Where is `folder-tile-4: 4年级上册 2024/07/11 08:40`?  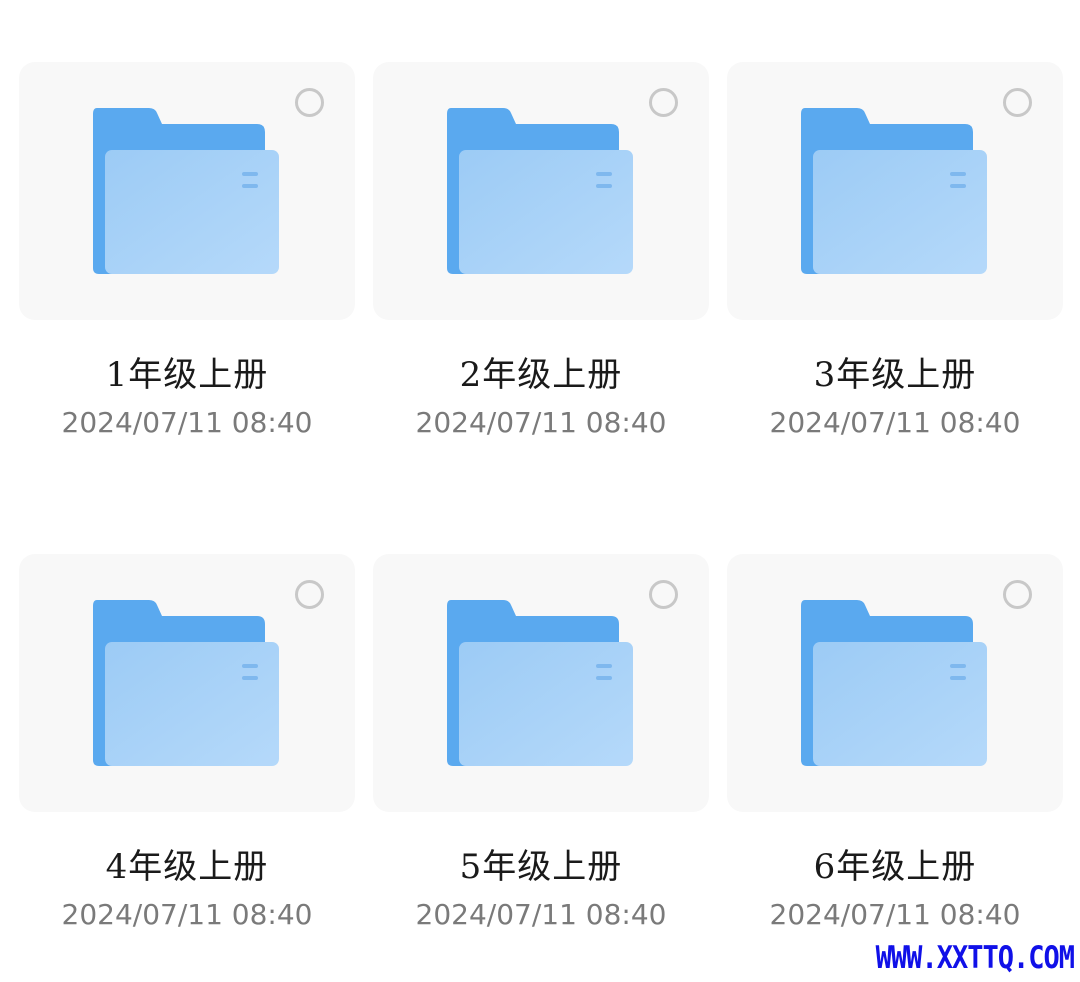 folder-tile-4: 4年级上册 2024/07/11 08:40 is located at coordinates (187, 764).